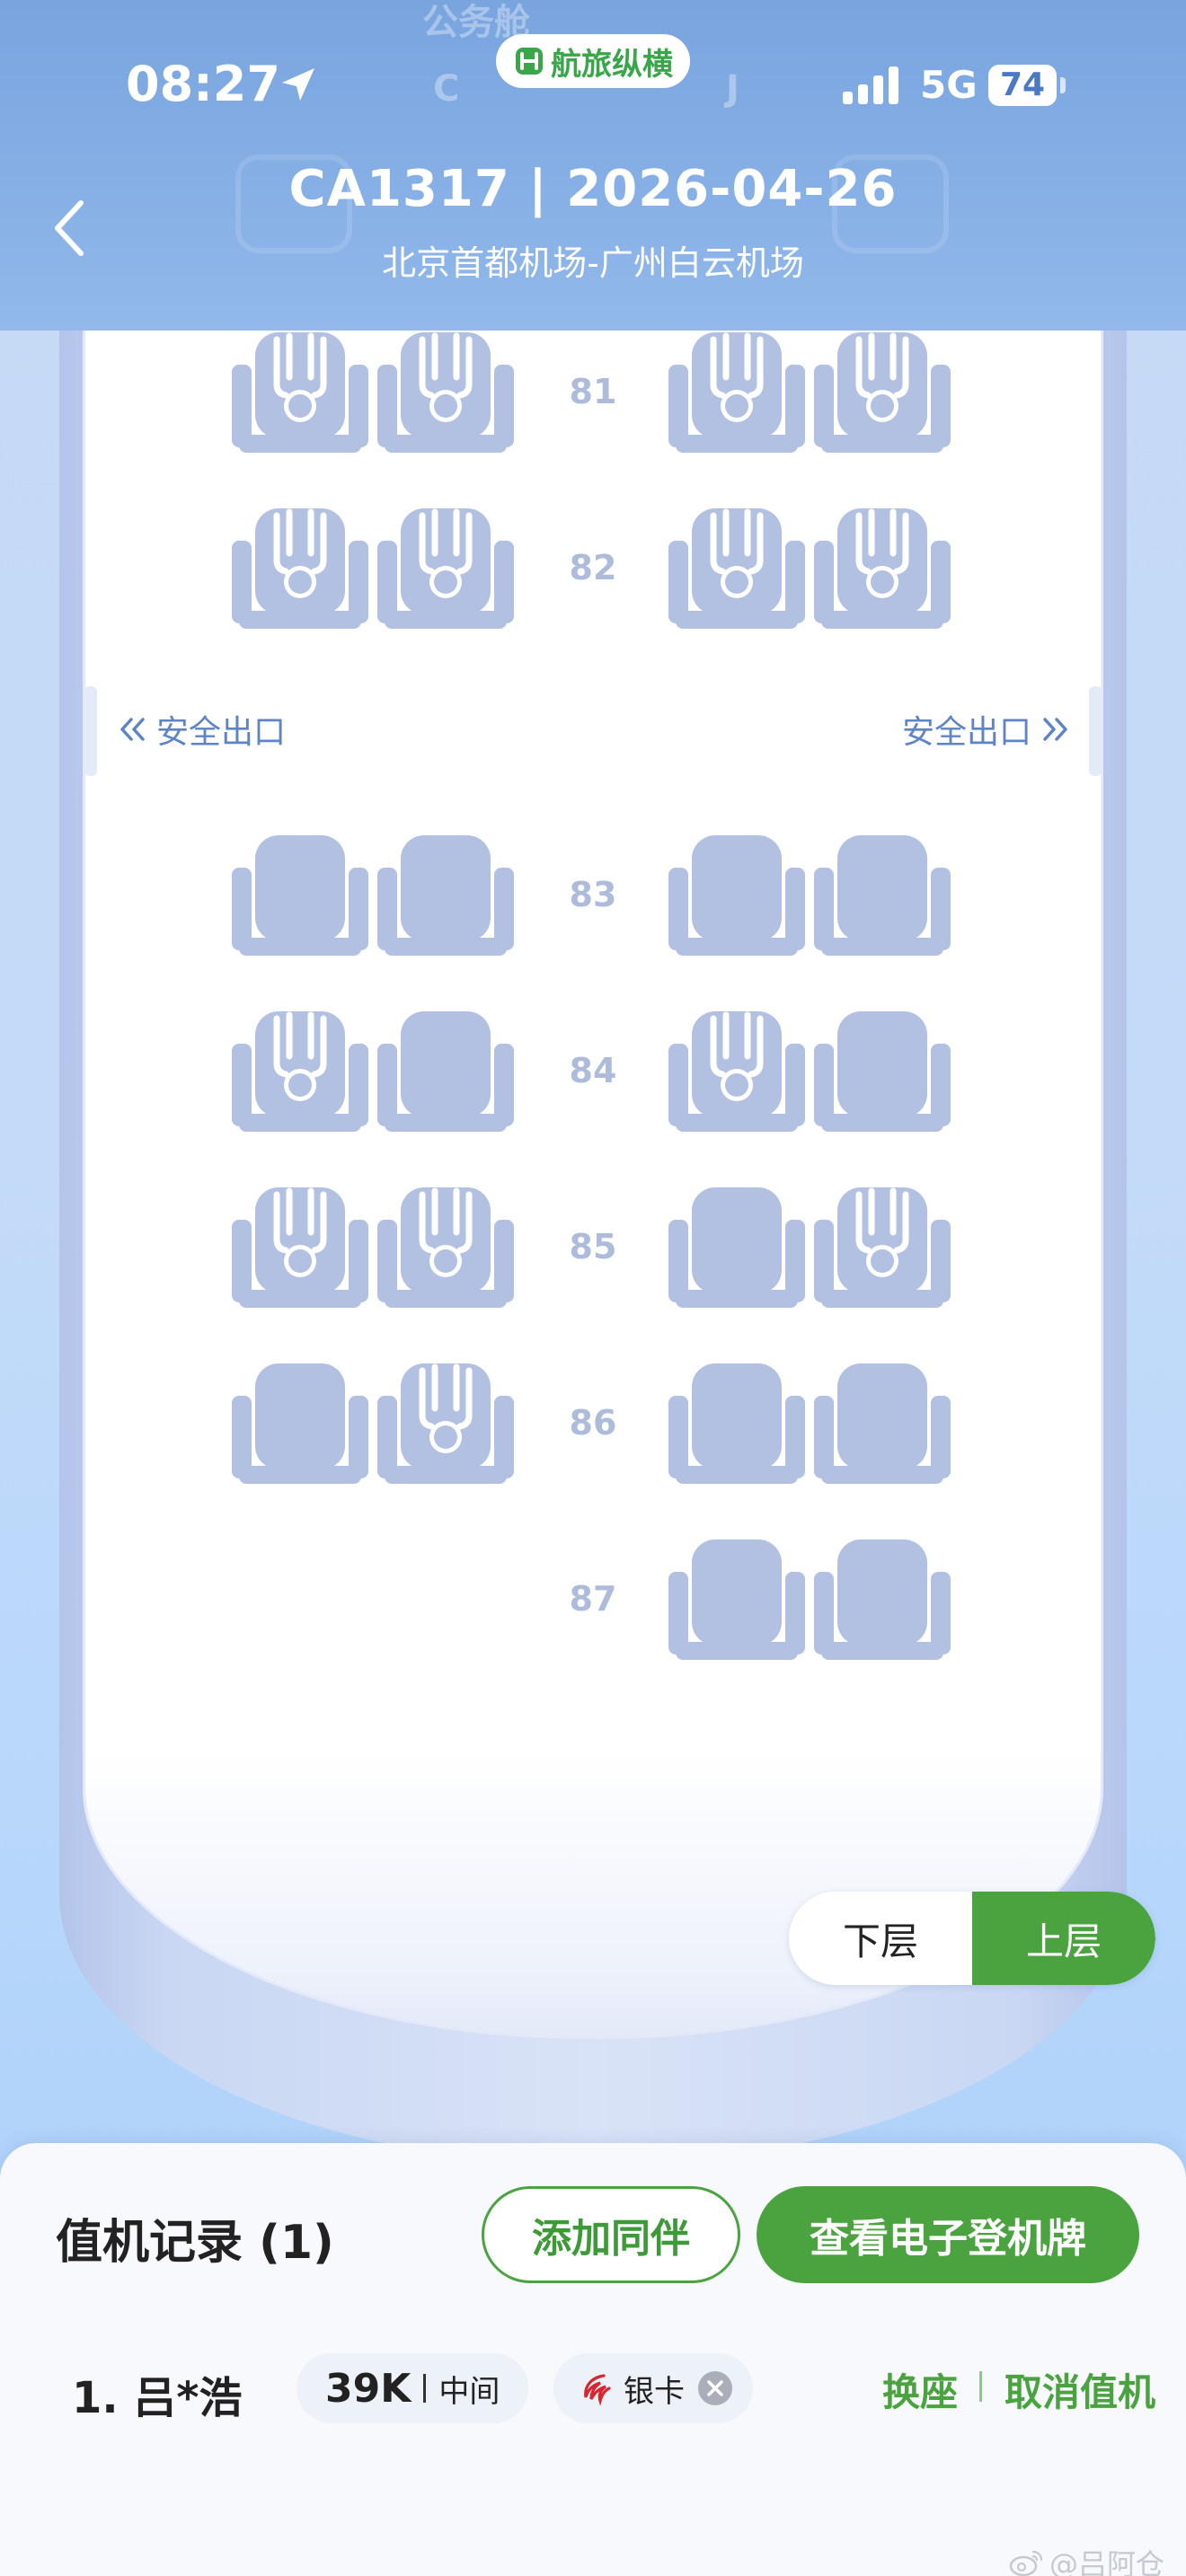 The image size is (1186, 2576). What do you see at coordinates (1022, 85) in the screenshot?
I see `battery-indicator: 74` at bounding box center [1022, 85].